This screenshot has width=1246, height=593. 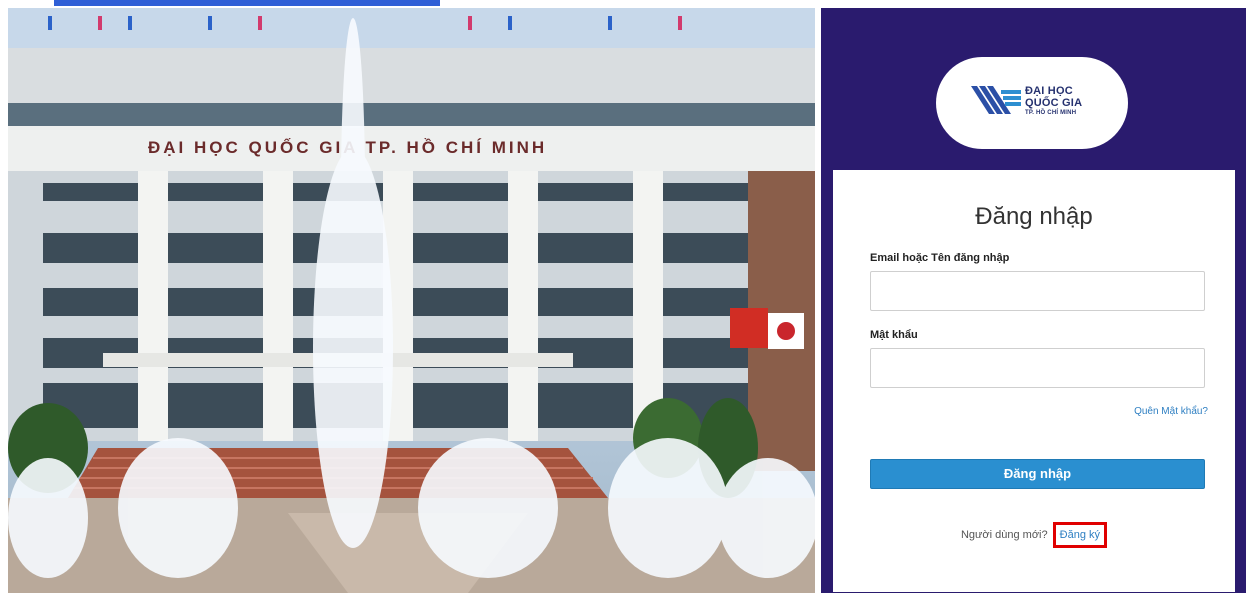 I want to click on university-logo: ĐẠI HỌC QUỐC GIA TP. HỒ CHÍ MINH, so click(x=1032, y=103).